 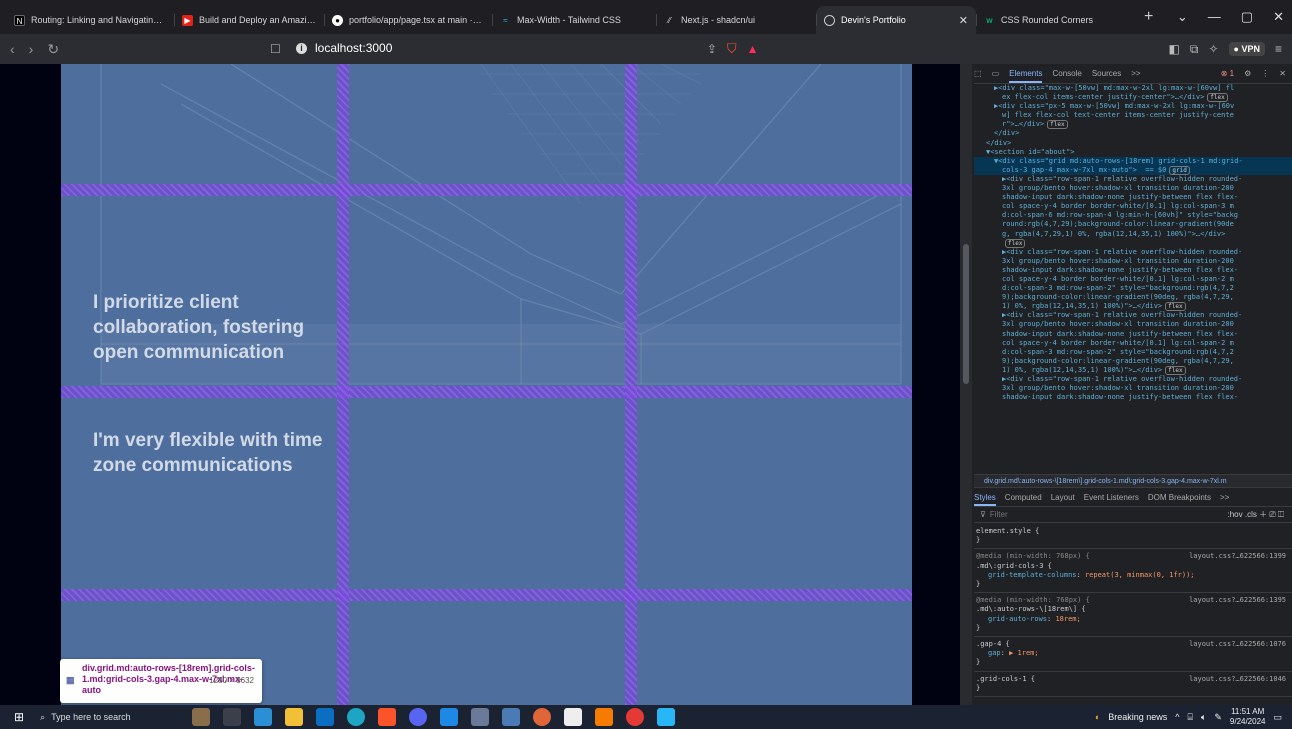 What do you see at coordinates (1051, 20) in the screenshot?
I see `tab-css-rounded: w CSS Rounded Corners` at bounding box center [1051, 20].